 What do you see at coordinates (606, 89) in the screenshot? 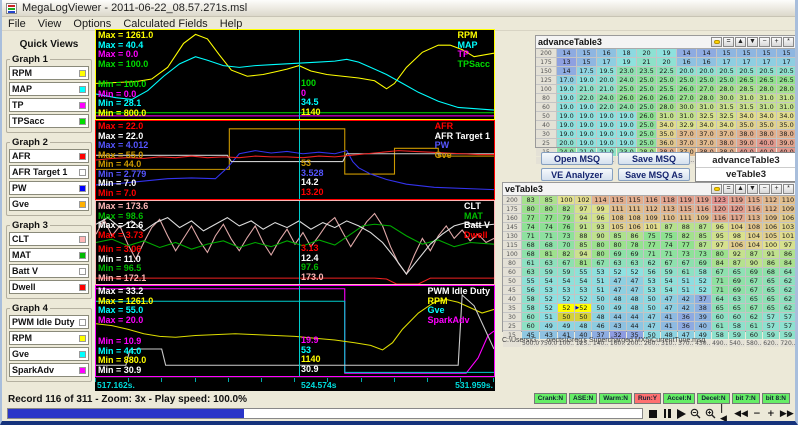
I see `table-cell: 21.0` at bounding box center [606, 89].